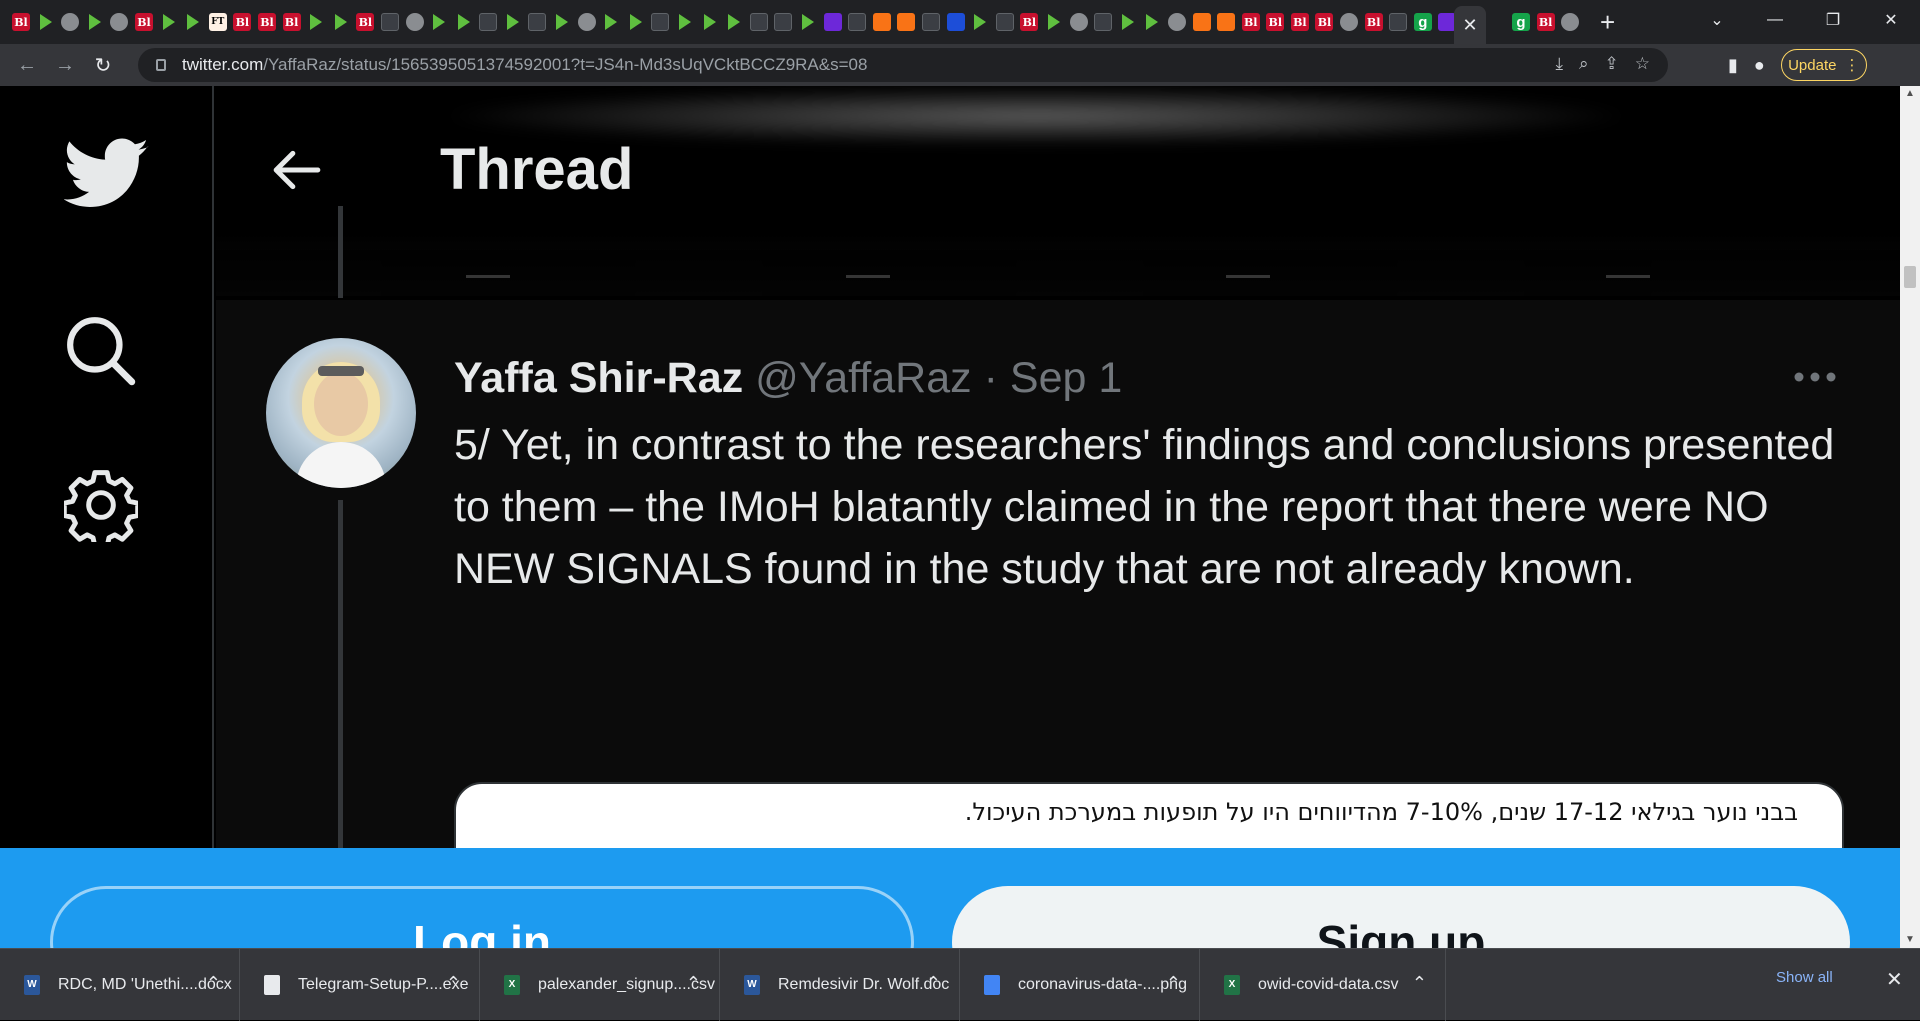 This screenshot has height=1021, width=1920. I want to click on install-icon: ⤓, so click(1559, 64).